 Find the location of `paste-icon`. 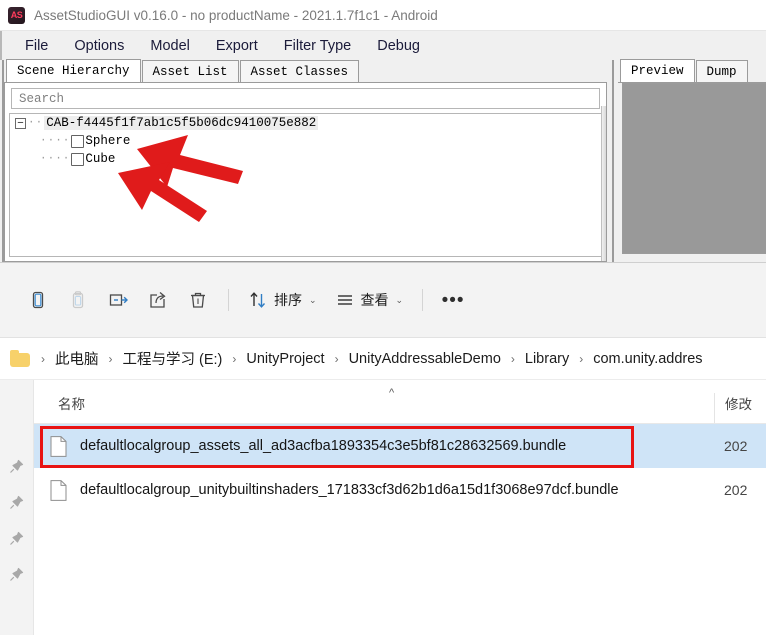

paste-icon is located at coordinates (78, 300).